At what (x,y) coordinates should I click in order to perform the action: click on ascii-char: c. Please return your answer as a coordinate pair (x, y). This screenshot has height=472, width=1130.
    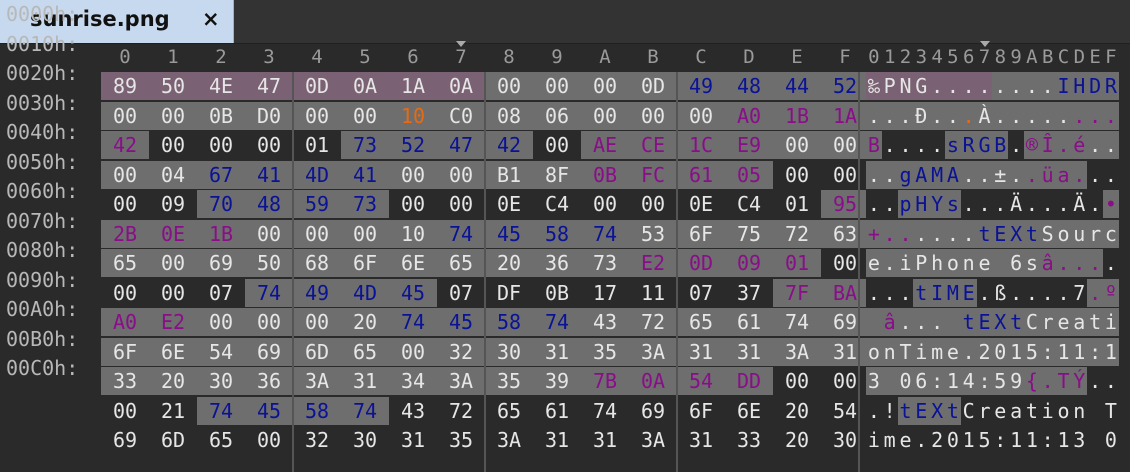
    Looking at the image, I should click on (1111, 233).